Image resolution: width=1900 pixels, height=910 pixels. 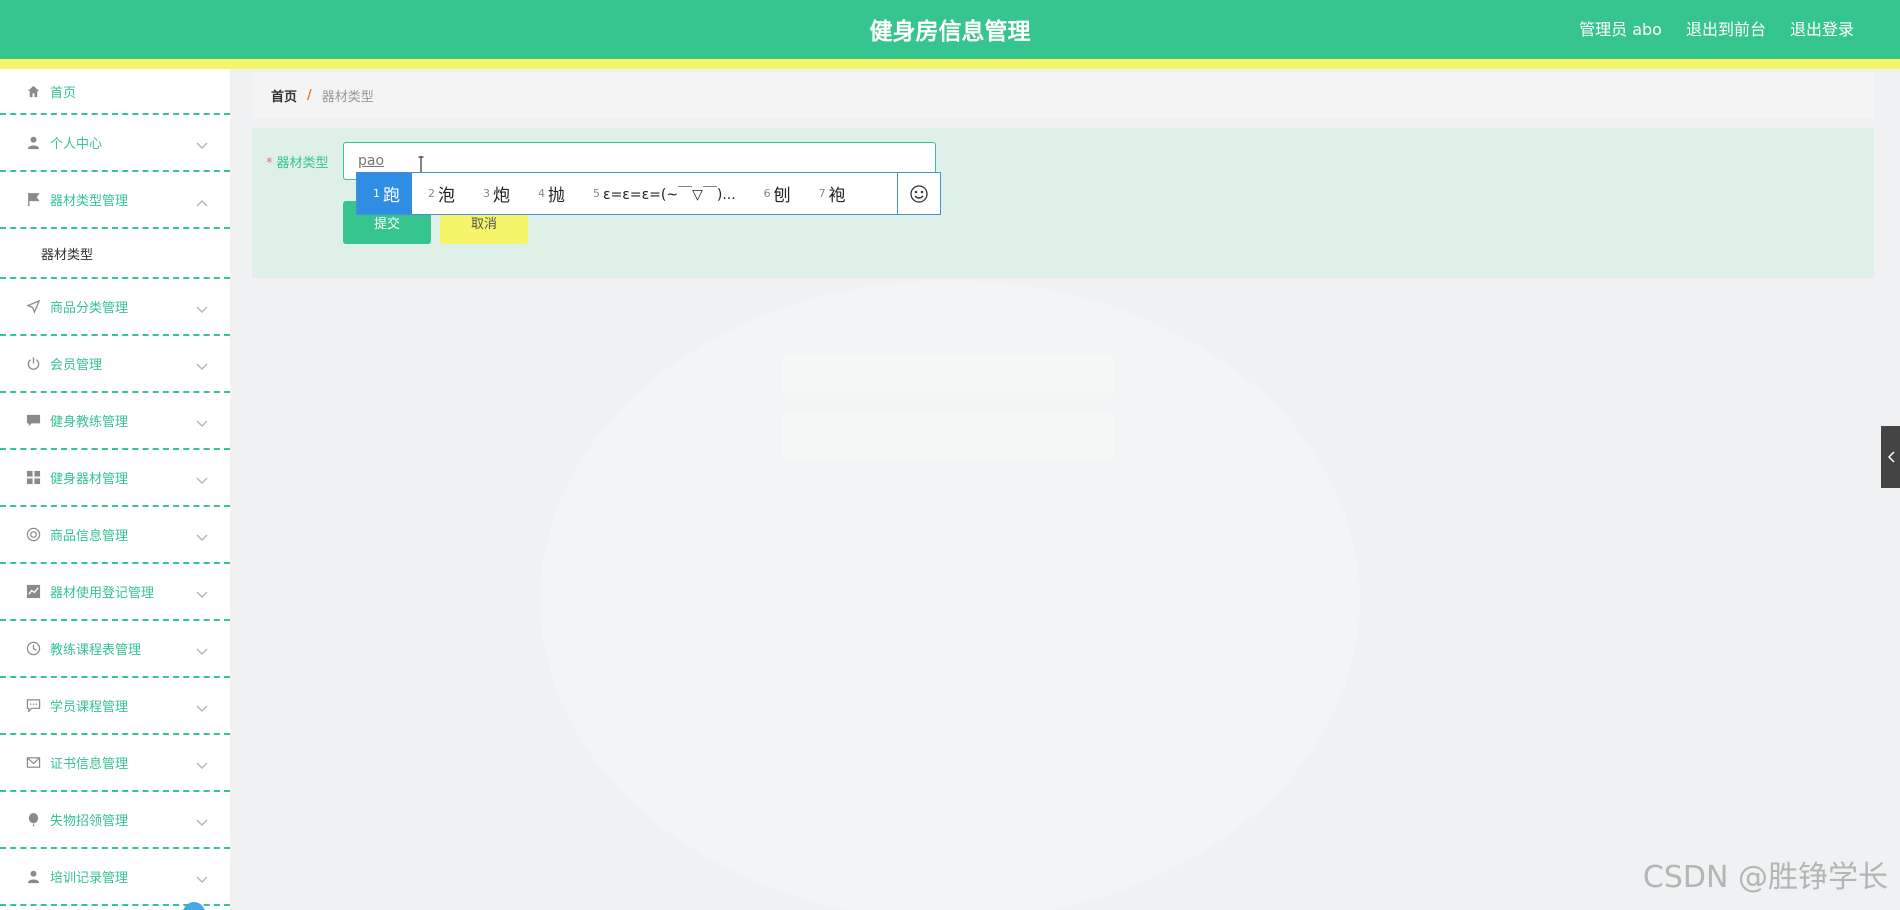 What do you see at coordinates (96, 650) in the screenshot?
I see `sidebar-item-label: 教练课程表管理` at bounding box center [96, 650].